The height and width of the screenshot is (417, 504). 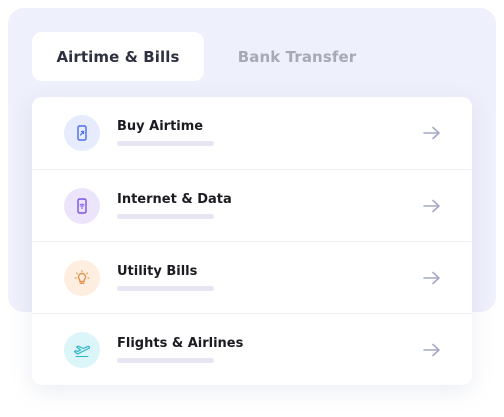 What do you see at coordinates (160, 126) in the screenshot?
I see `service-label: Buy Airtime` at bounding box center [160, 126].